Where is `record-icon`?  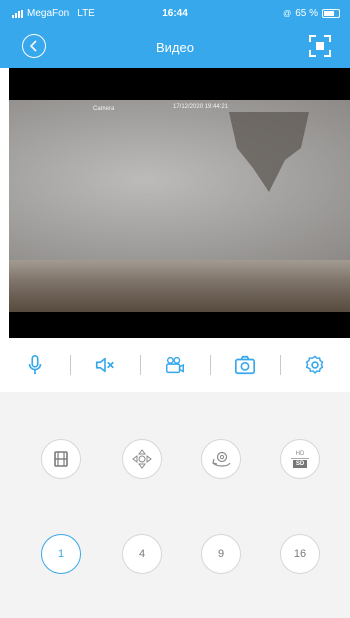
record-icon is located at coordinates (175, 365).